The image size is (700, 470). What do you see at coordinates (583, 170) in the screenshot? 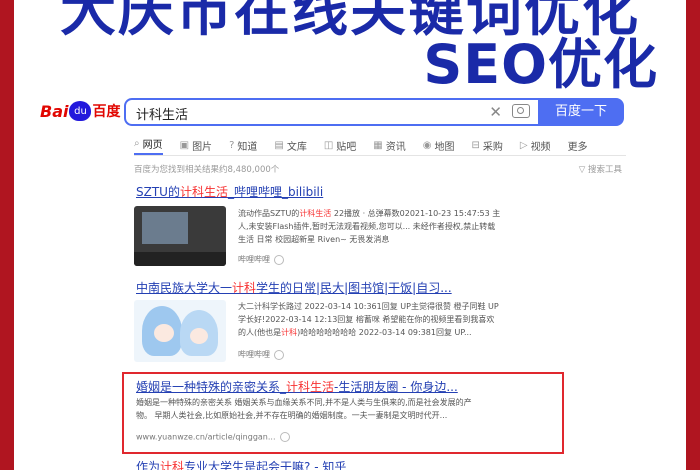
I see `filter-icon: ▽` at bounding box center [583, 170].